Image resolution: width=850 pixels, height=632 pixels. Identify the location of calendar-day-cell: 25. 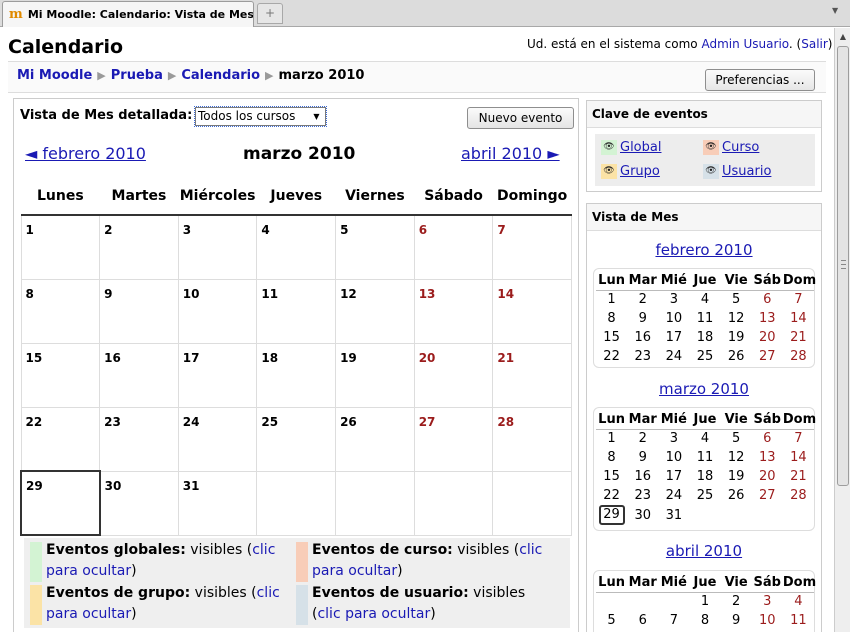
(296, 439).